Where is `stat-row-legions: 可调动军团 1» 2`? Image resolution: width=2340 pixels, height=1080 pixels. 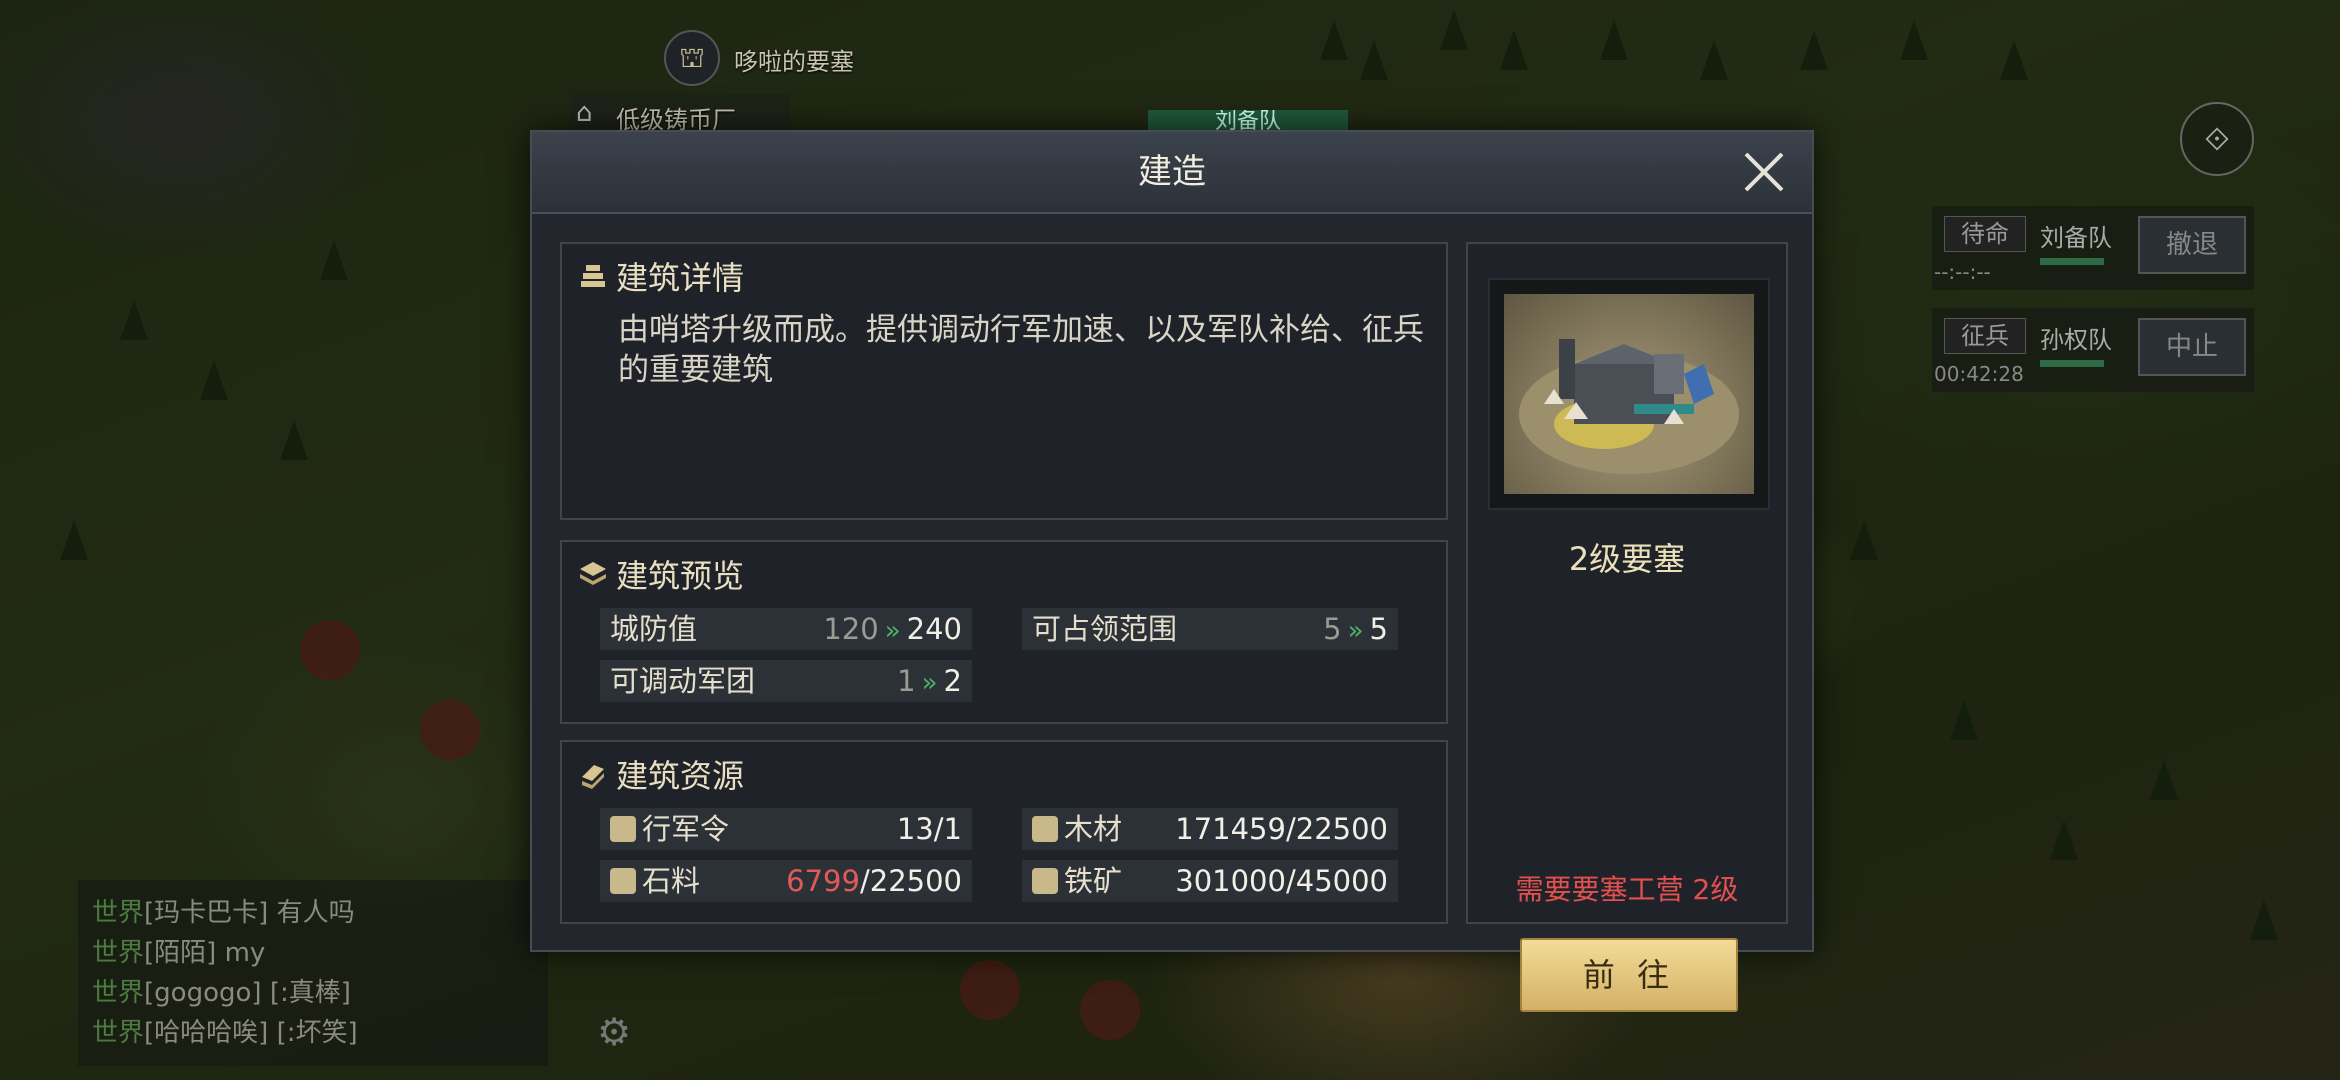
stat-row-legions: 可调动军团 1» 2 is located at coordinates (786, 681).